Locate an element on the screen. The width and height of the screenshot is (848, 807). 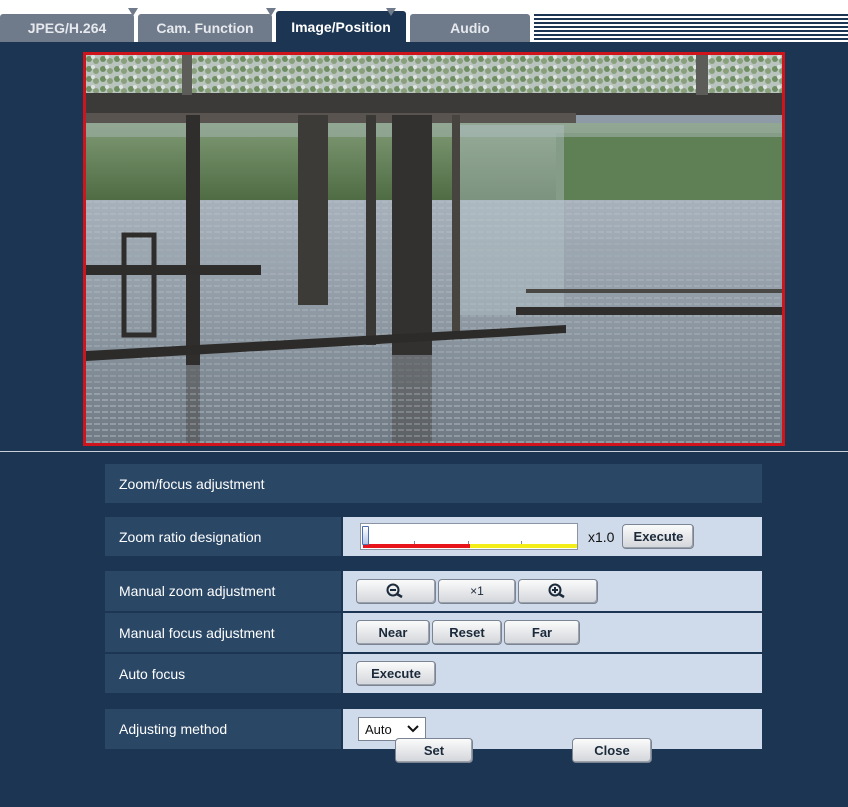
tab-image-position: Image/Position is located at coordinates (341, 26).